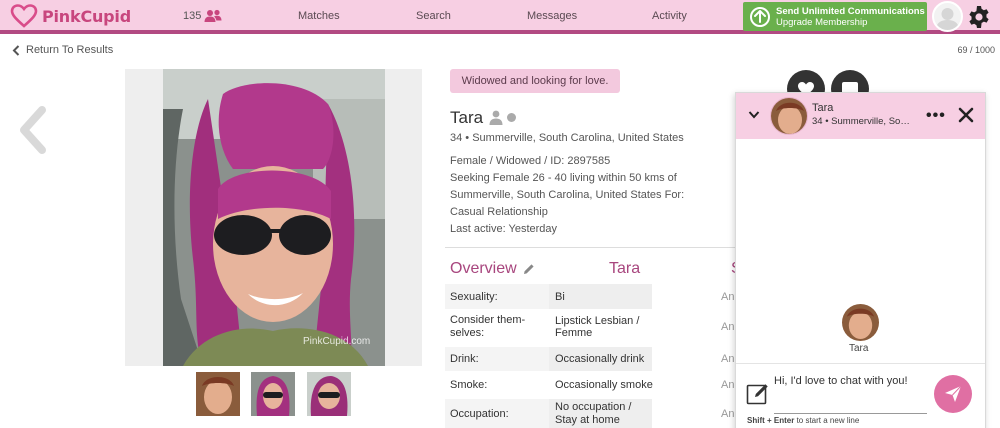  I want to click on arrow-up-icon, so click(760, 16).